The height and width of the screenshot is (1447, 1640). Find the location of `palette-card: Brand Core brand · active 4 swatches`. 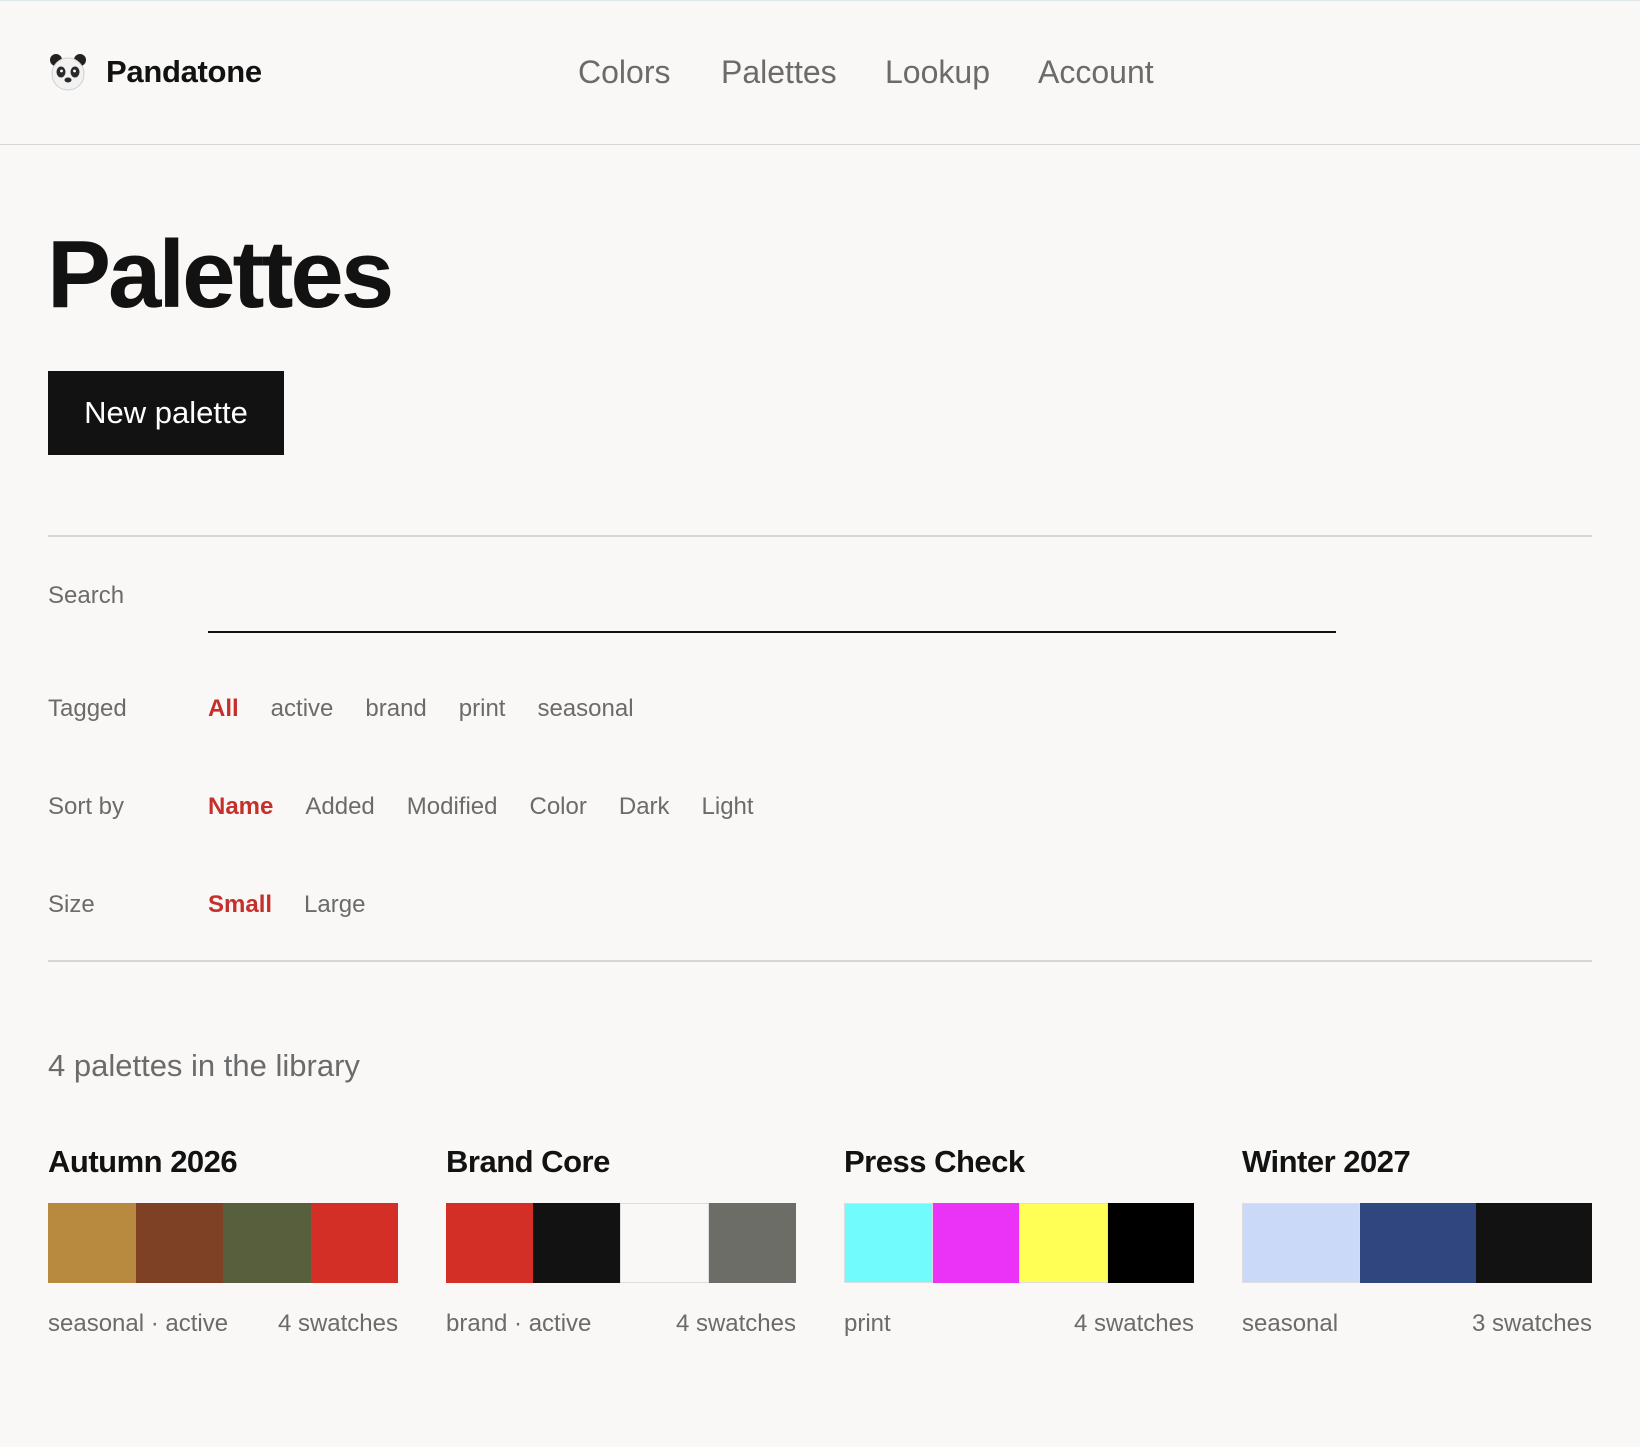

palette-card: Brand Core brand · active 4 swatches is located at coordinates (621, 1246).